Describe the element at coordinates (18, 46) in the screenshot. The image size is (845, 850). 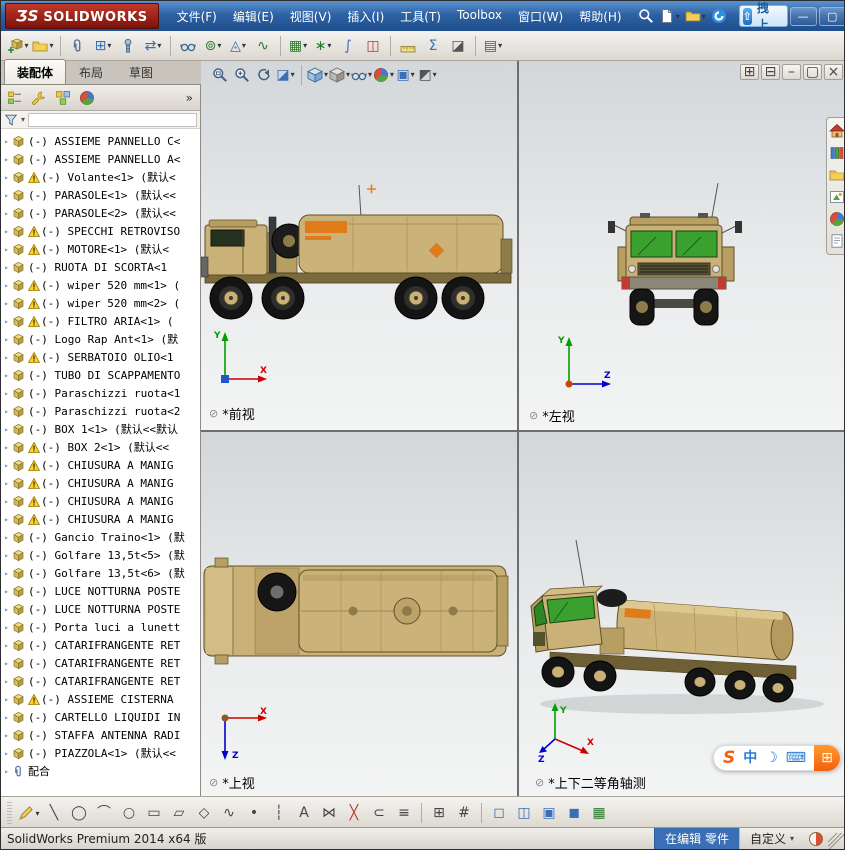
I see `insert-components-button: ▾` at that location.